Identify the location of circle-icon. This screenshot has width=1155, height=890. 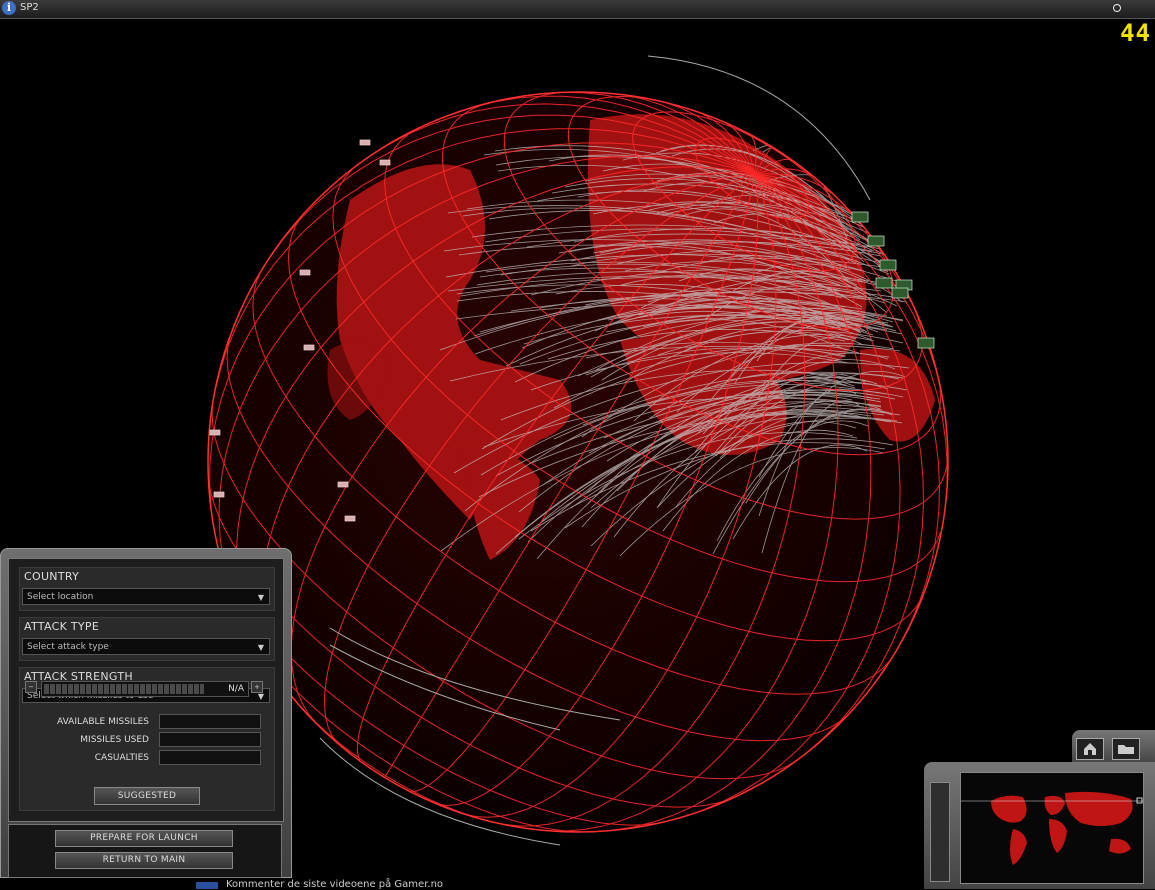
(1117, 8).